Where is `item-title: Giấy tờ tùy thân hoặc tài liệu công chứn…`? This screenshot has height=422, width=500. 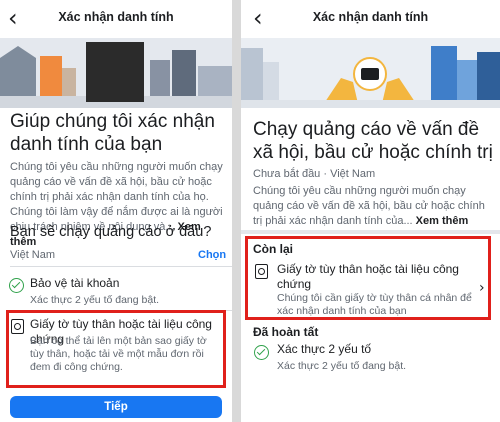
item-title: Giấy tờ tùy thân hoặc tài liệu công chứn… is located at coordinates (368, 276).